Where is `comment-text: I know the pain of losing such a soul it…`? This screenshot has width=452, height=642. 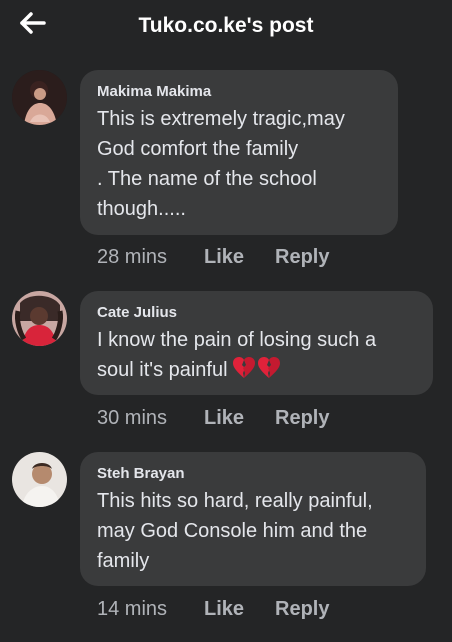 comment-text: I know the pain of losing such a soul it… is located at coordinates (257, 357).